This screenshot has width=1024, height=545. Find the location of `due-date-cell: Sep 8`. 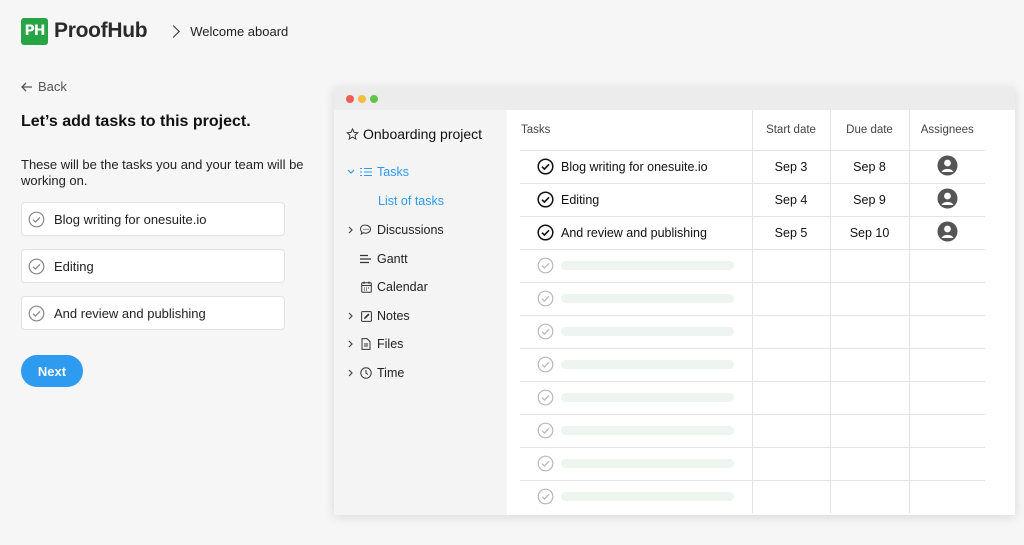

due-date-cell: Sep 8 is located at coordinates (869, 166).